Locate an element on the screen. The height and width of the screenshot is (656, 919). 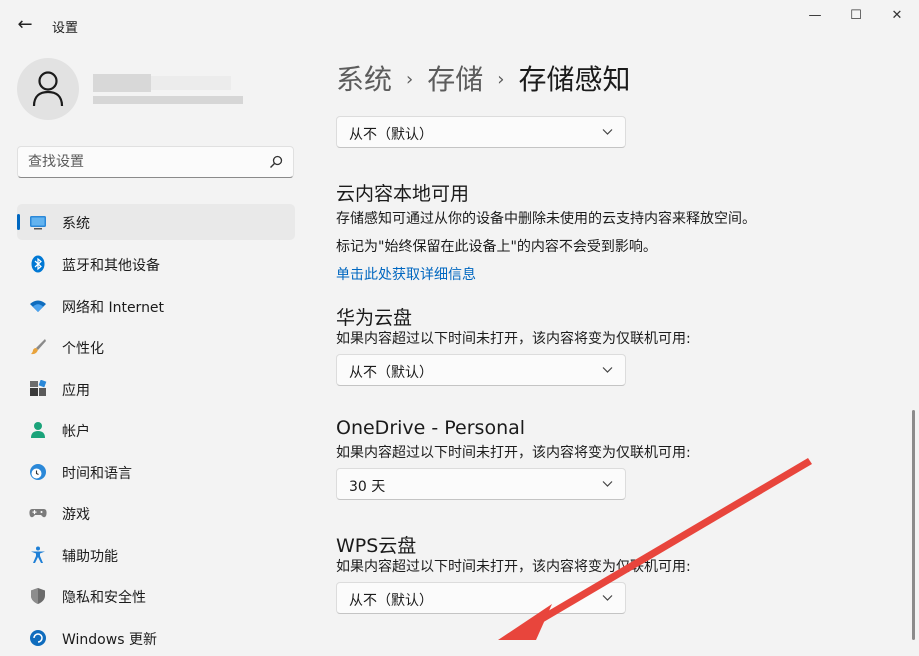
sidebar-item-bluetooth: 蓝牙和其他设备 is located at coordinates (156, 264).